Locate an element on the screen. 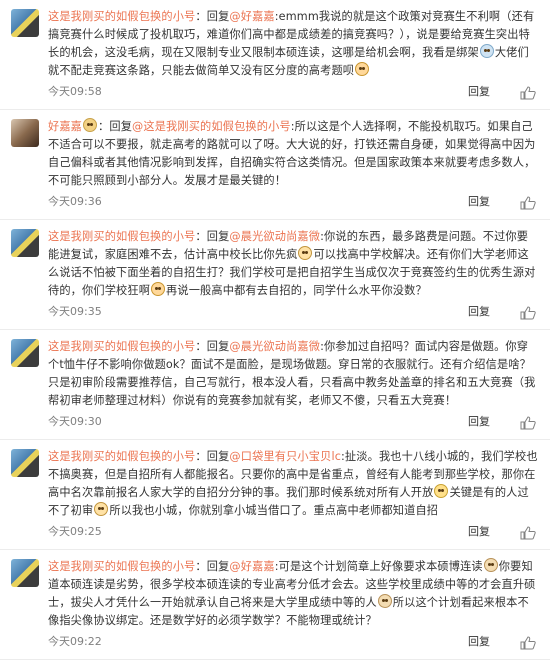 Image resolution: width=550 pixels, height=661 pixels. comment-time: 今天09:25 is located at coordinates (75, 531).